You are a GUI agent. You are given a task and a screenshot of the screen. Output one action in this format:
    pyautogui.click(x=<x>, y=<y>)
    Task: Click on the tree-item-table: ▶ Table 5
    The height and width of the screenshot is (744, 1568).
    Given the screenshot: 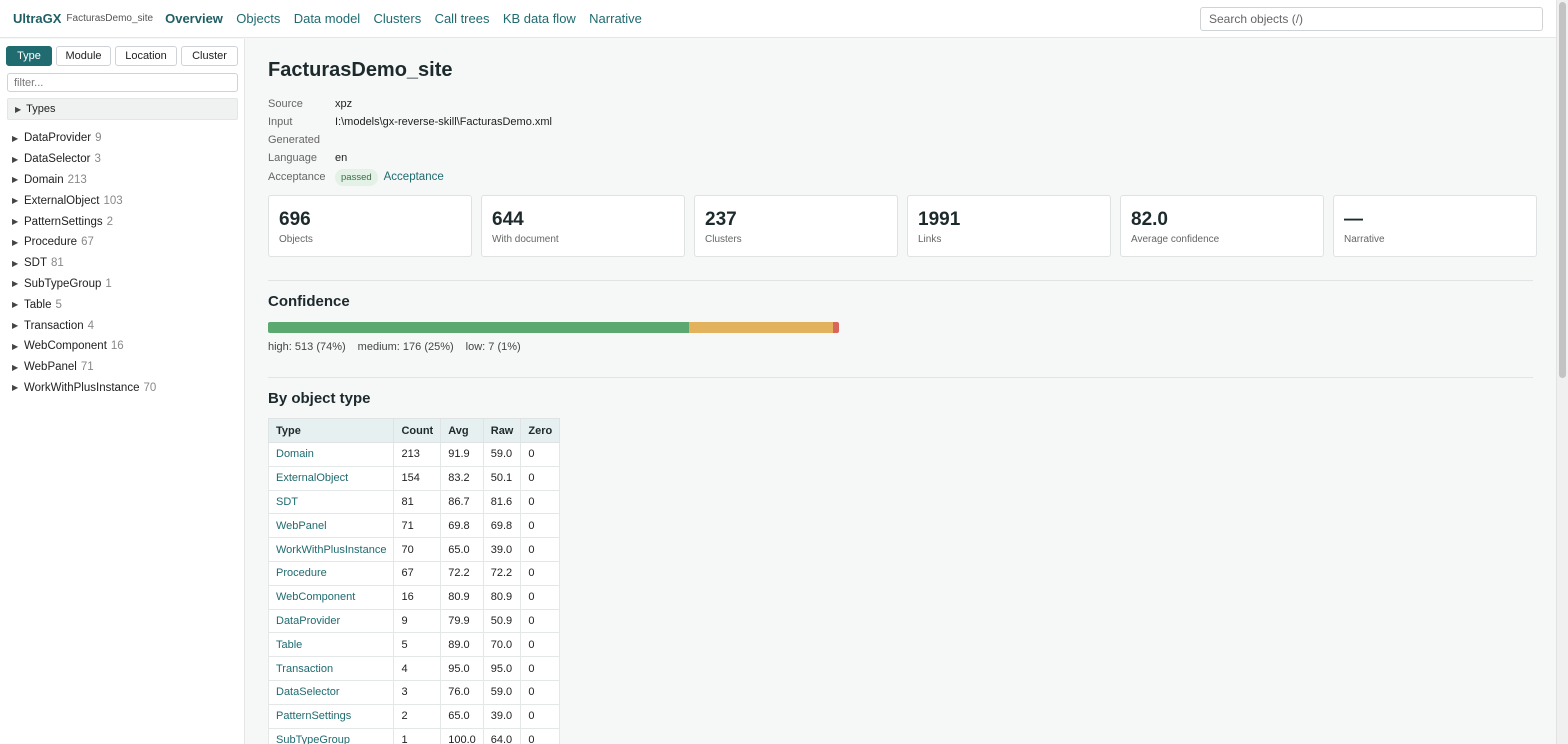 What is the action you would take?
    pyautogui.click(x=84, y=304)
    